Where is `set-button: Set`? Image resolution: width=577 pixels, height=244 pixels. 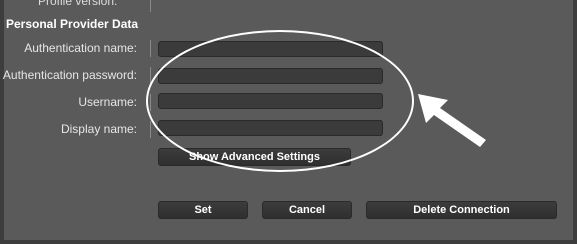 set-button: Set is located at coordinates (203, 210).